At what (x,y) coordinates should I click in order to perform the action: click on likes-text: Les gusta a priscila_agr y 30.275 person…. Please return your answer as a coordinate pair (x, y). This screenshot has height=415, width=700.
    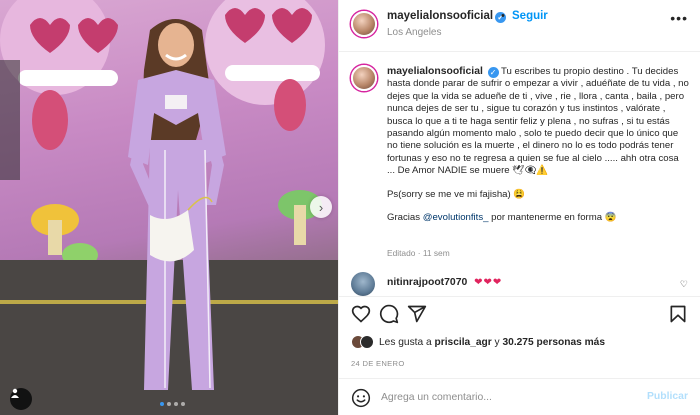
    Looking at the image, I should click on (492, 342).